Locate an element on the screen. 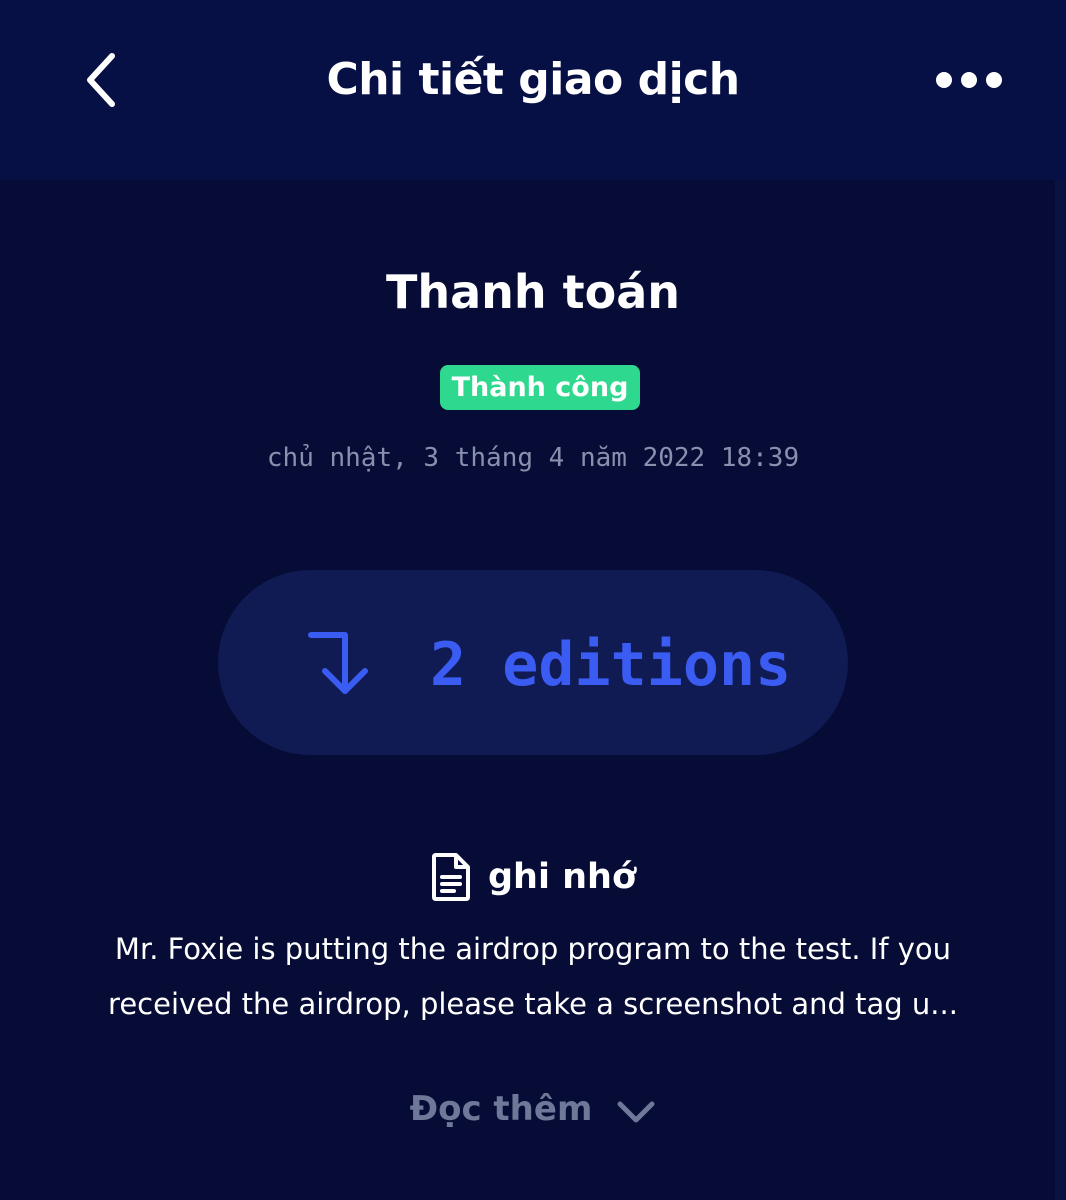 The height and width of the screenshot is (1200, 1066). transaction-type: Thanh toán is located at coordinates (533, 292).